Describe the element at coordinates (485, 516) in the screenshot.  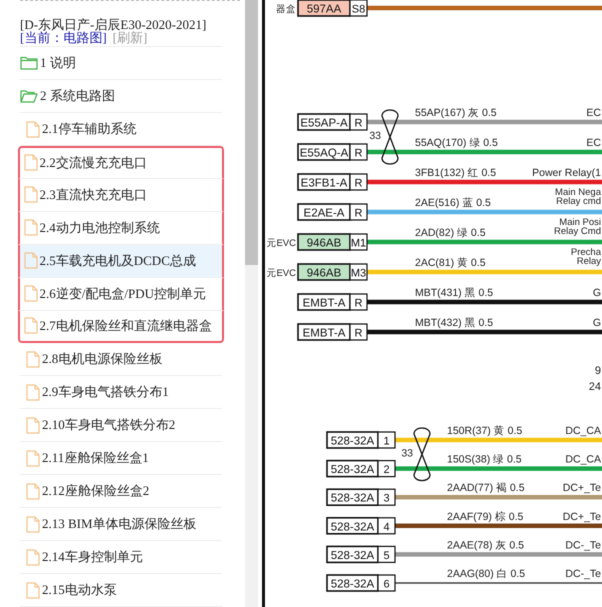
I see `wire-label: 2AAF(79) 棕 0.5` at that location.